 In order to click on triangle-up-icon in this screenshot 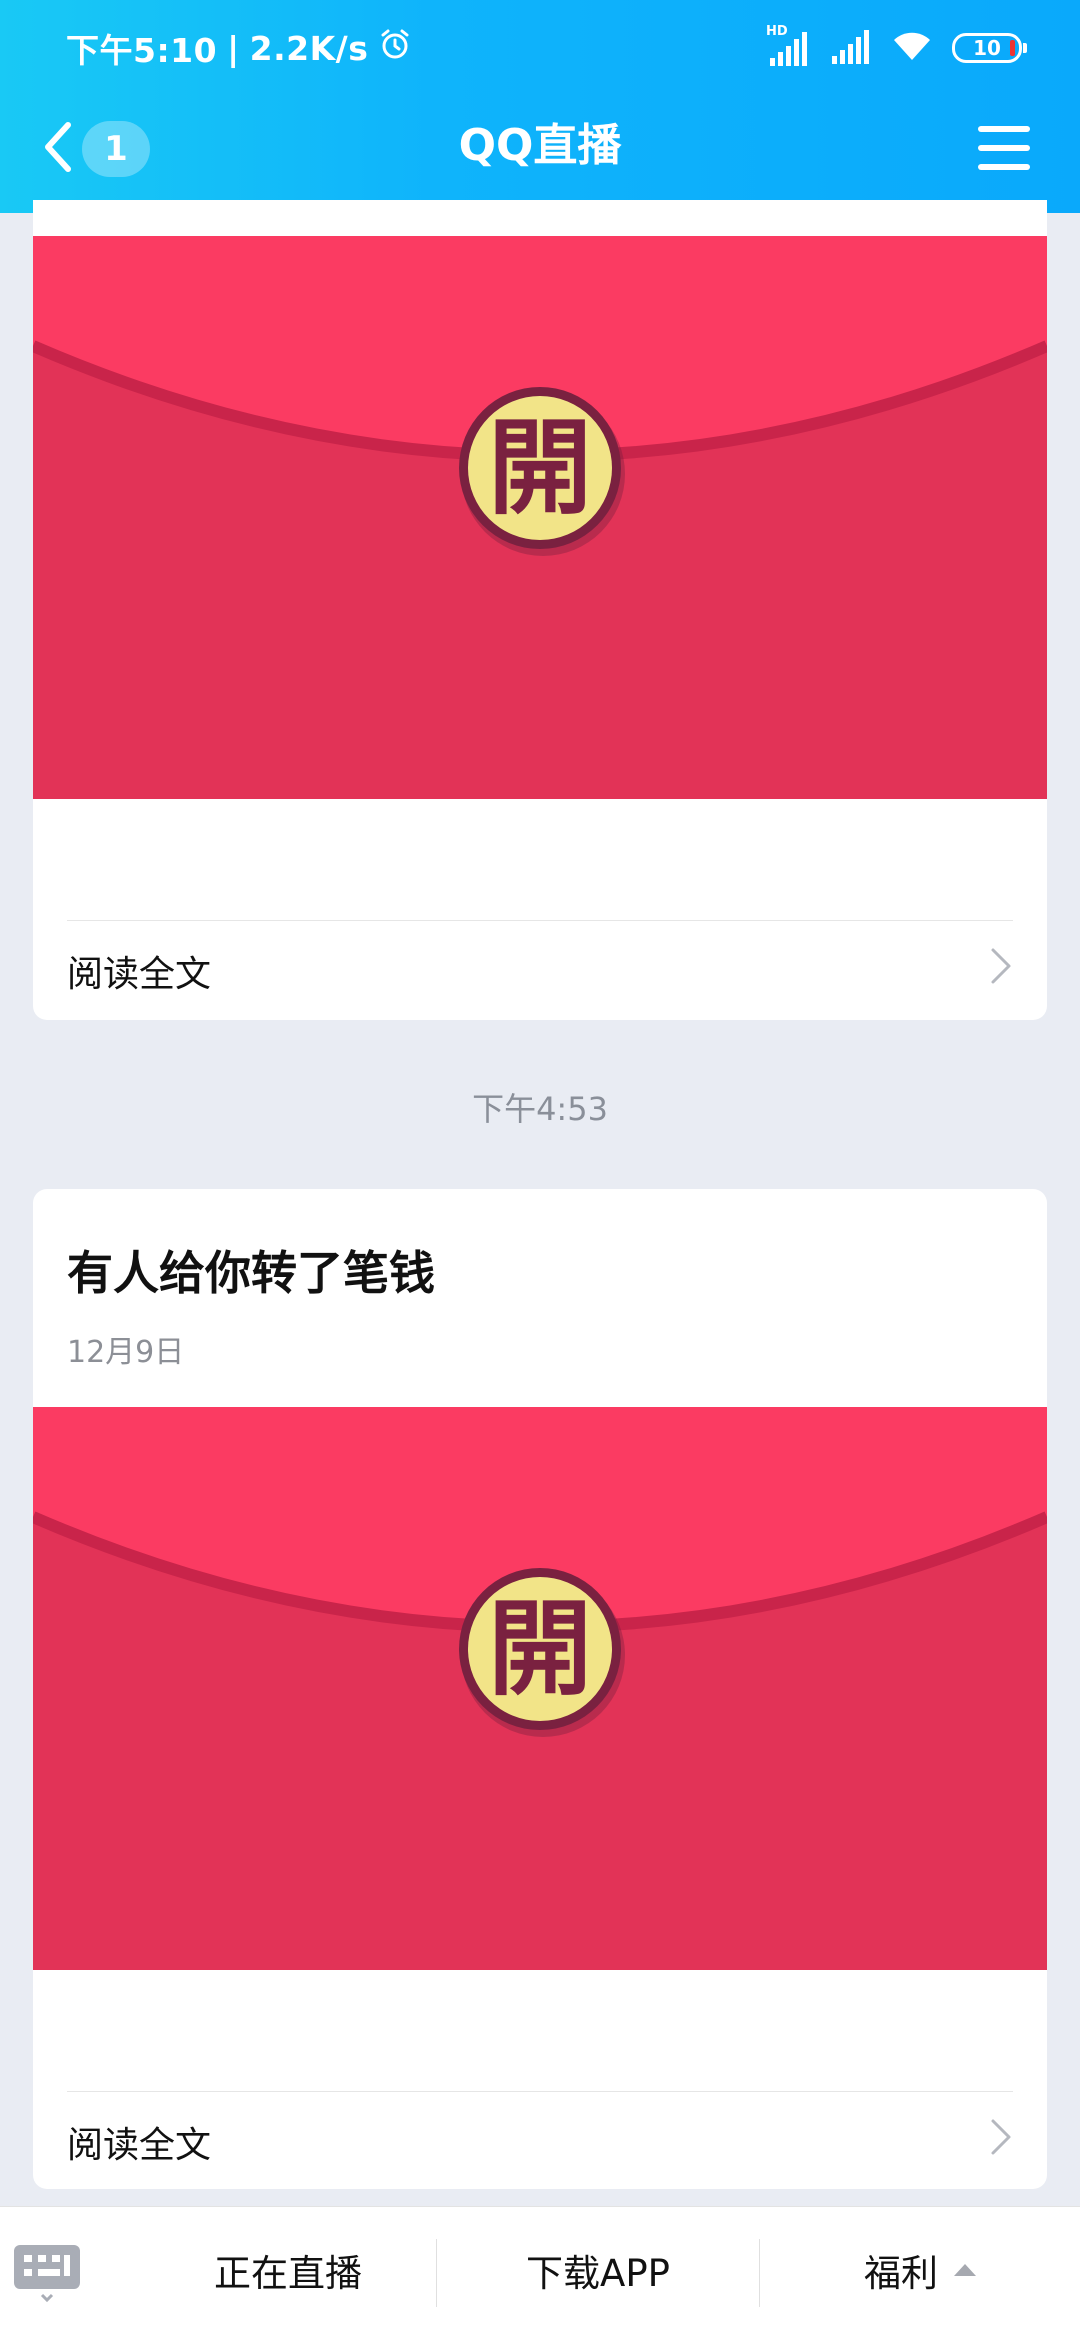, I will do `click(965, 2270)`.